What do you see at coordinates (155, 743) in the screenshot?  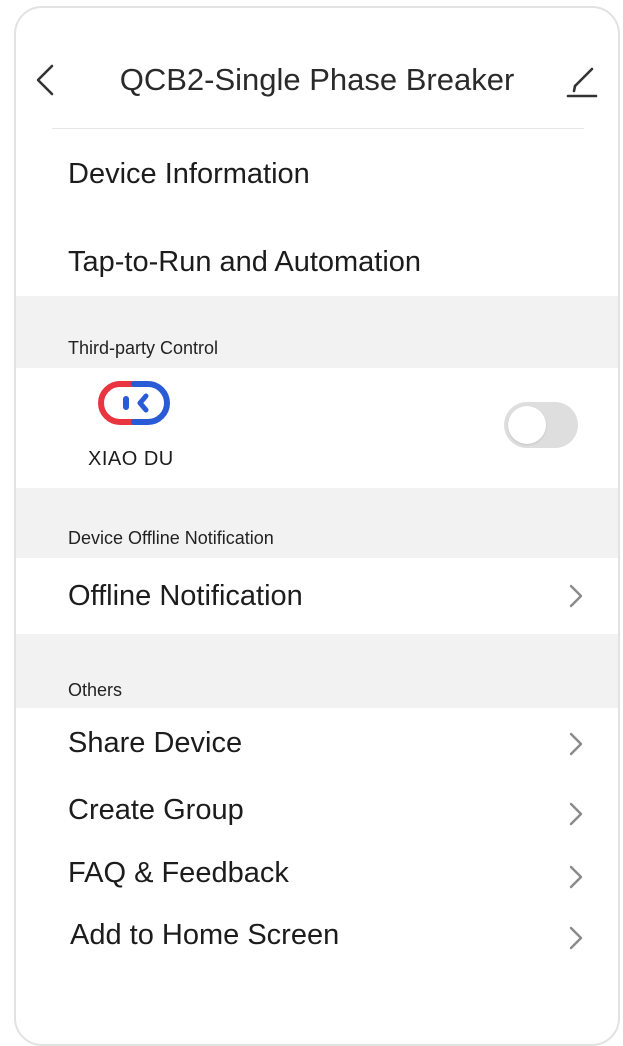 I see `share-device-label: Share Device` at bounding box center [155, 743].